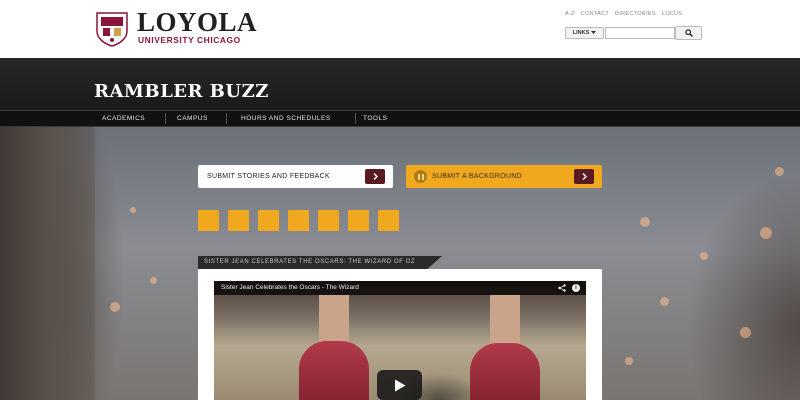 Image resolution: width=800 pixels, height=400 pixels. I want to click on util-link-az: A-Z, so click(570, 14).